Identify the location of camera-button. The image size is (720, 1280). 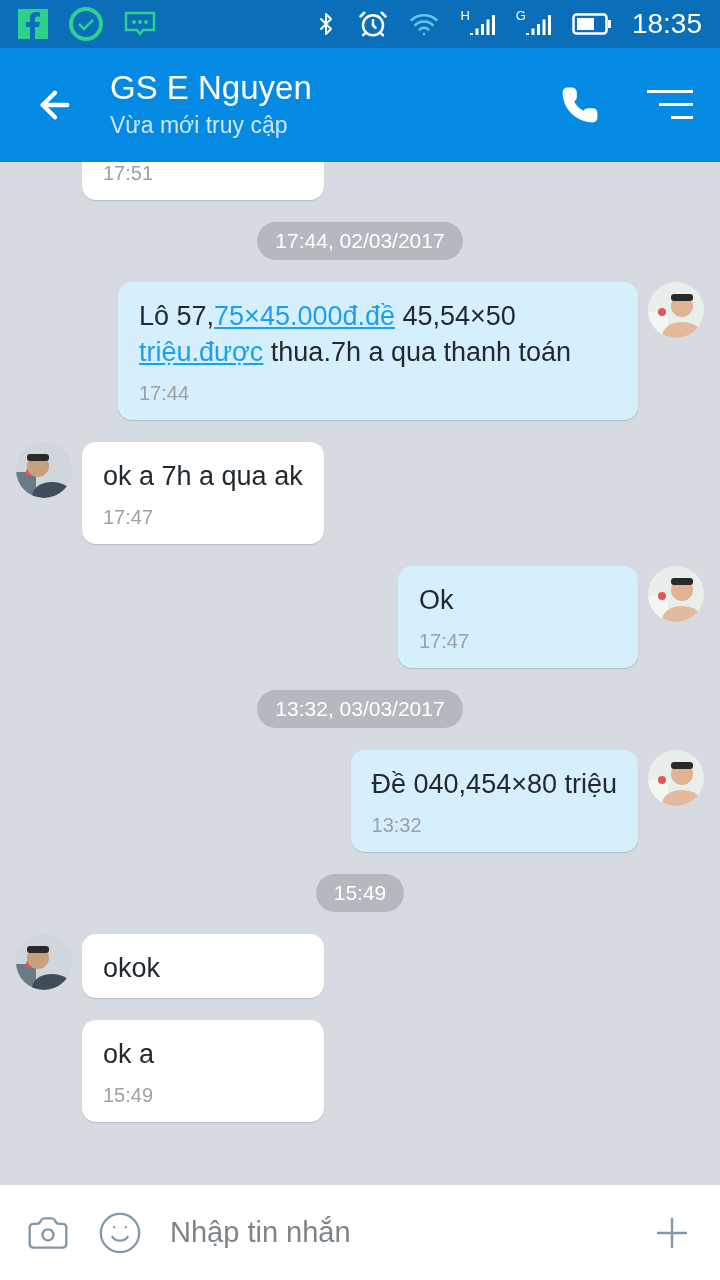
(48, 1232).